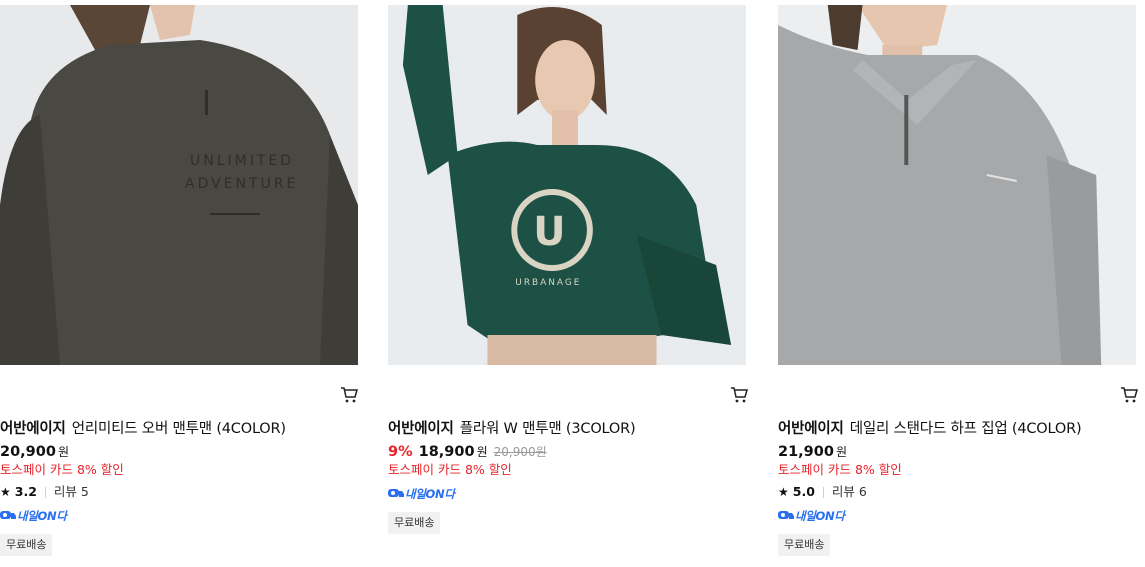 The image size is (1145, 567). I want to click on svg-text: U, so click(549, 232).